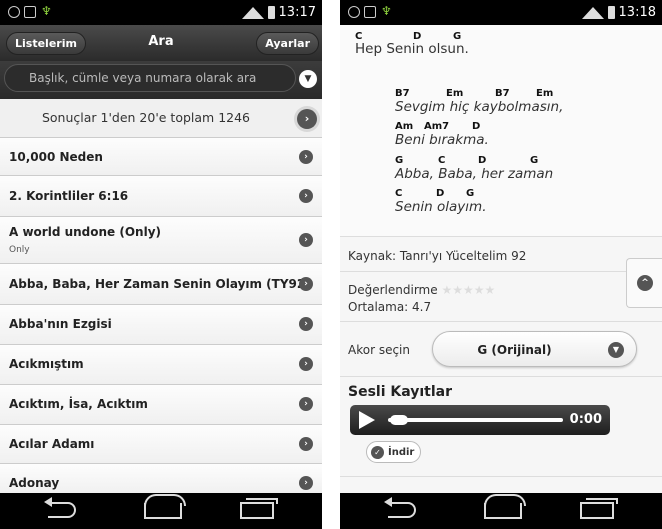  I want to click on status-bar: ♆ 13:18, so click(501, 12).